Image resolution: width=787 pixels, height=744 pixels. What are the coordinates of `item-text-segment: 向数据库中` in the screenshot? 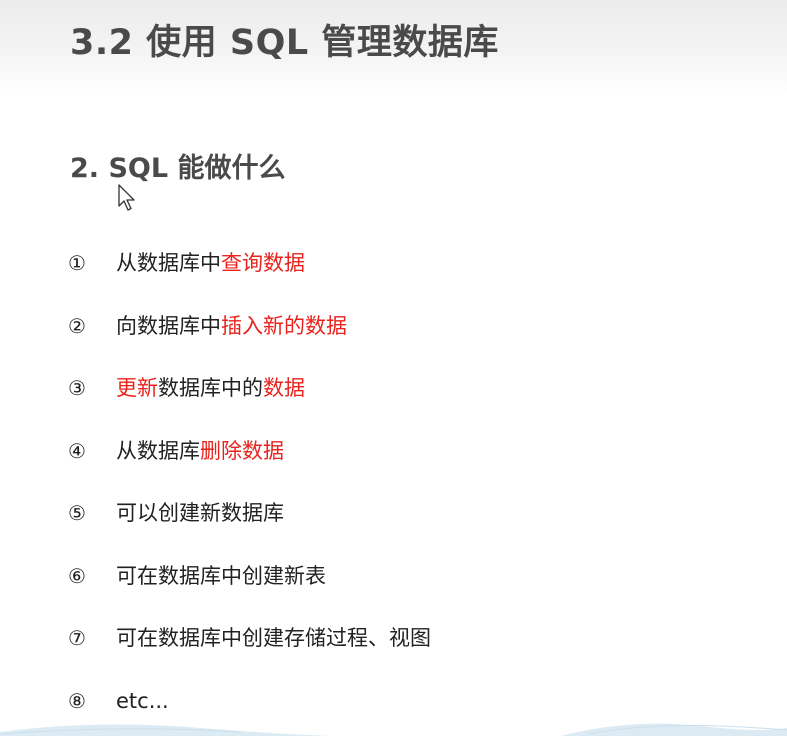 It's located at (168, 326).